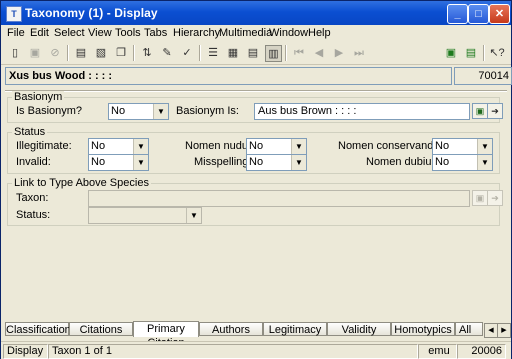  Describe the element at coordinates (166, 335) in the screenshot. I see `tab-primary-citation: Primary Citation` at that location.